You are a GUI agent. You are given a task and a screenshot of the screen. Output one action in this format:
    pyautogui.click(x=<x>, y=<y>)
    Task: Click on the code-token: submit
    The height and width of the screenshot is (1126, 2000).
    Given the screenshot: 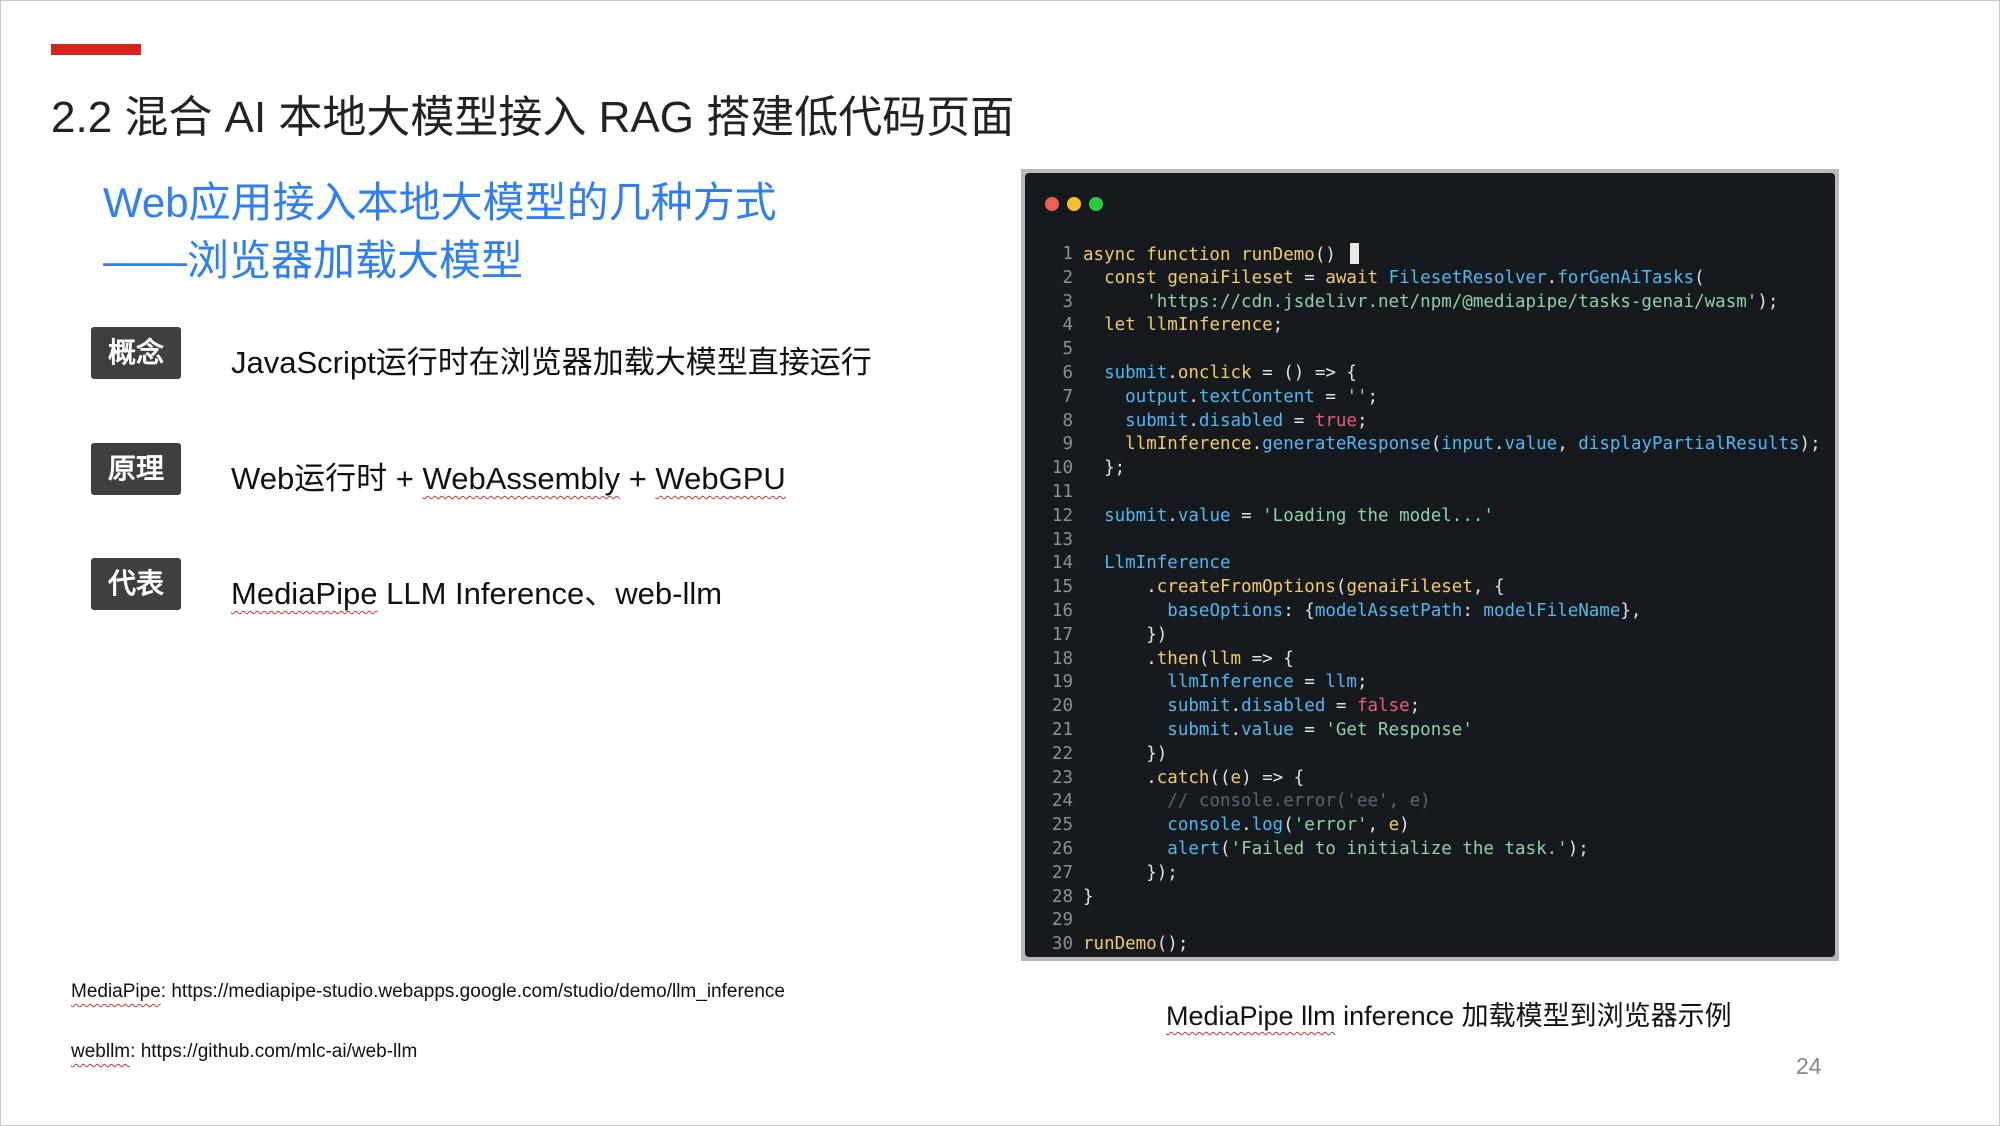 What is the action you would take?
    pyautogui.click(x=1199, y=729)
    